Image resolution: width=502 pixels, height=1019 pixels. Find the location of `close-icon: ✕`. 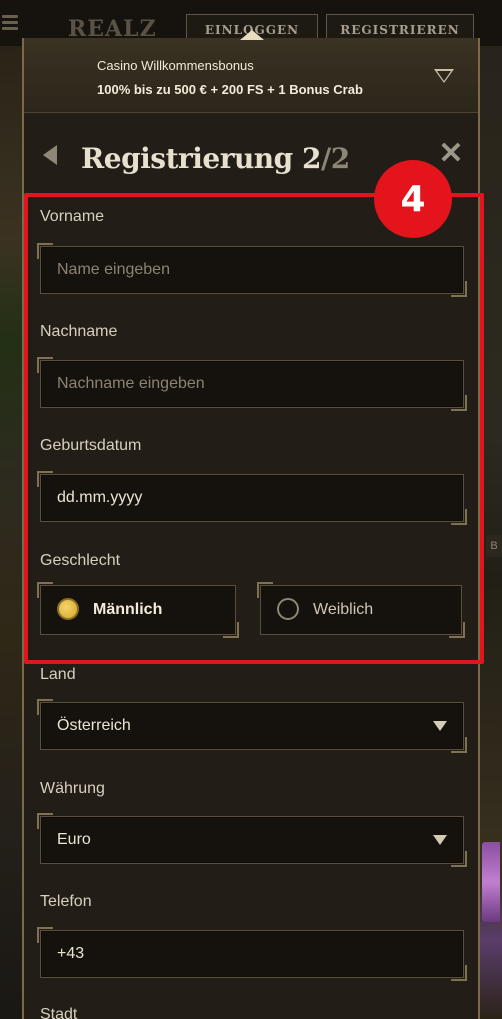

close-icon: ✕ is located at coordinates (451, 154).